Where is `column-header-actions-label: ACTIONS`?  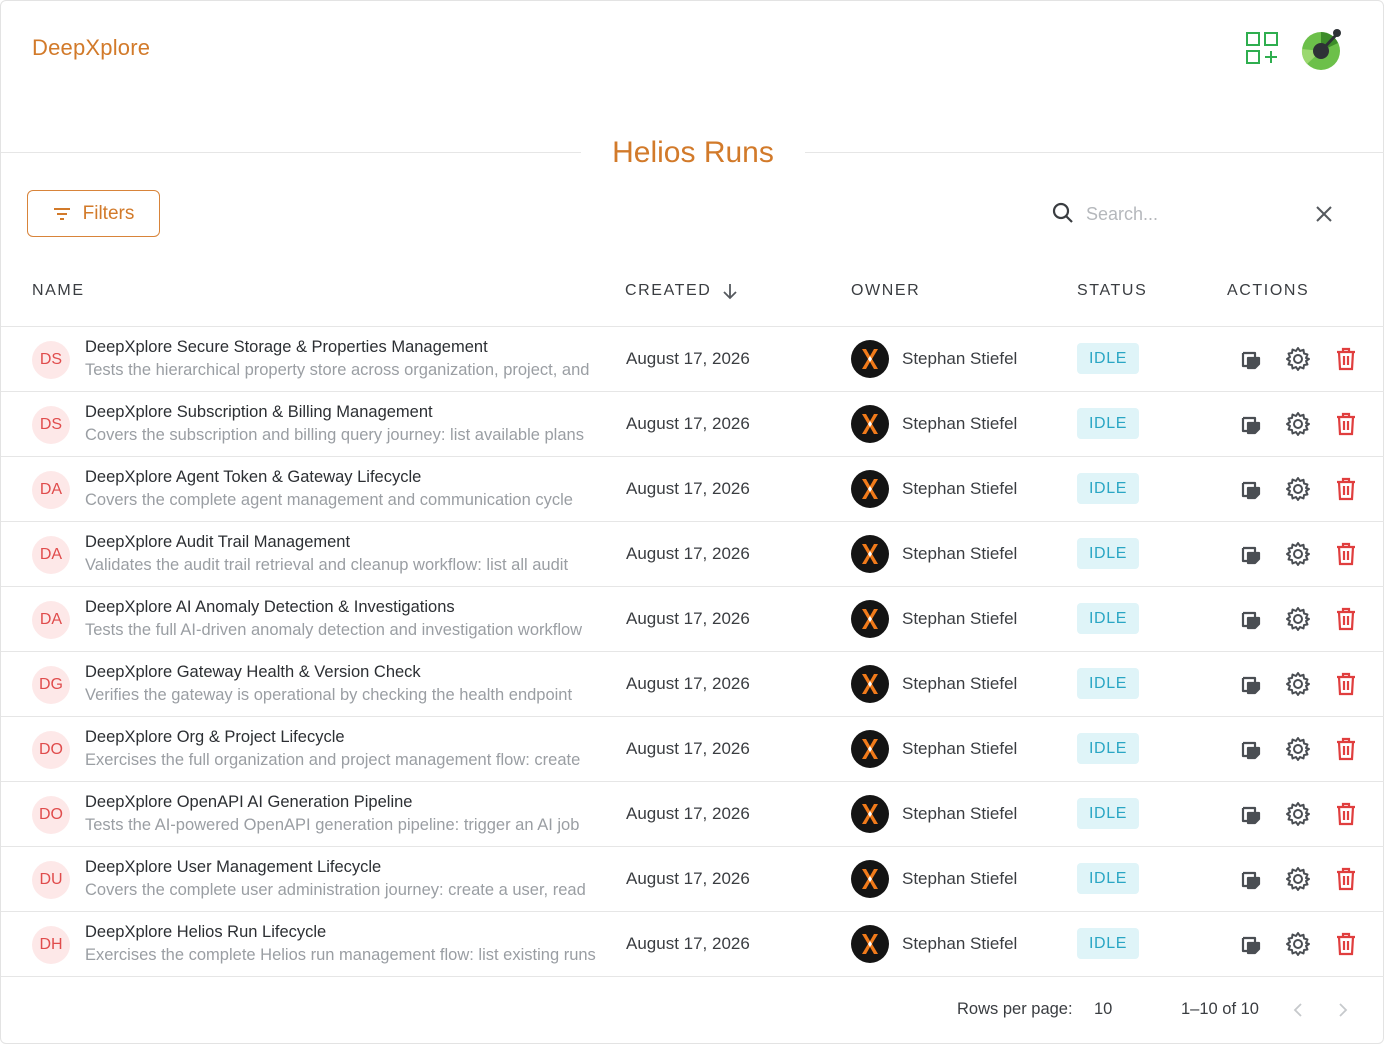 column-header-actions-label: ACTIONS is located at coordinates (1268, 290).